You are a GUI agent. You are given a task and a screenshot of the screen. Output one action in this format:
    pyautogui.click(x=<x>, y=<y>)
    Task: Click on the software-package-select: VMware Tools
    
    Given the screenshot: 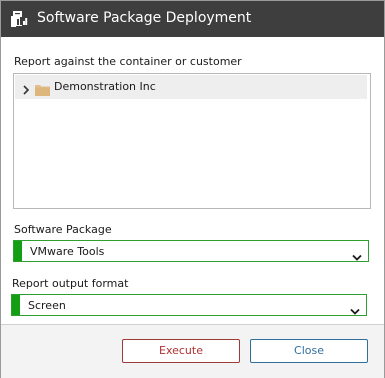 What is the action you would take?
    pyautogui.click(x=191, y=251)
    